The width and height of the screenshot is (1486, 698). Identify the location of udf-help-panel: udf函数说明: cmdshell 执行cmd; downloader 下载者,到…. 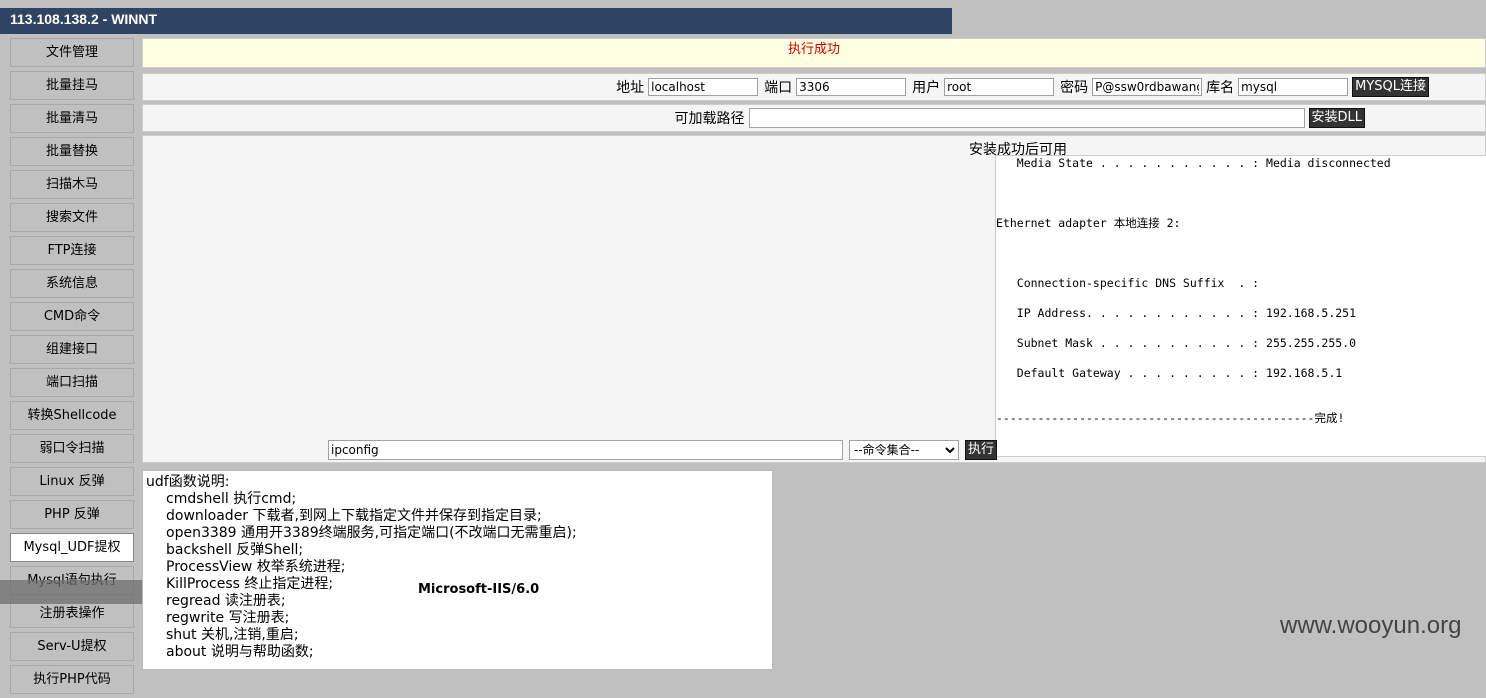
(457, 570).